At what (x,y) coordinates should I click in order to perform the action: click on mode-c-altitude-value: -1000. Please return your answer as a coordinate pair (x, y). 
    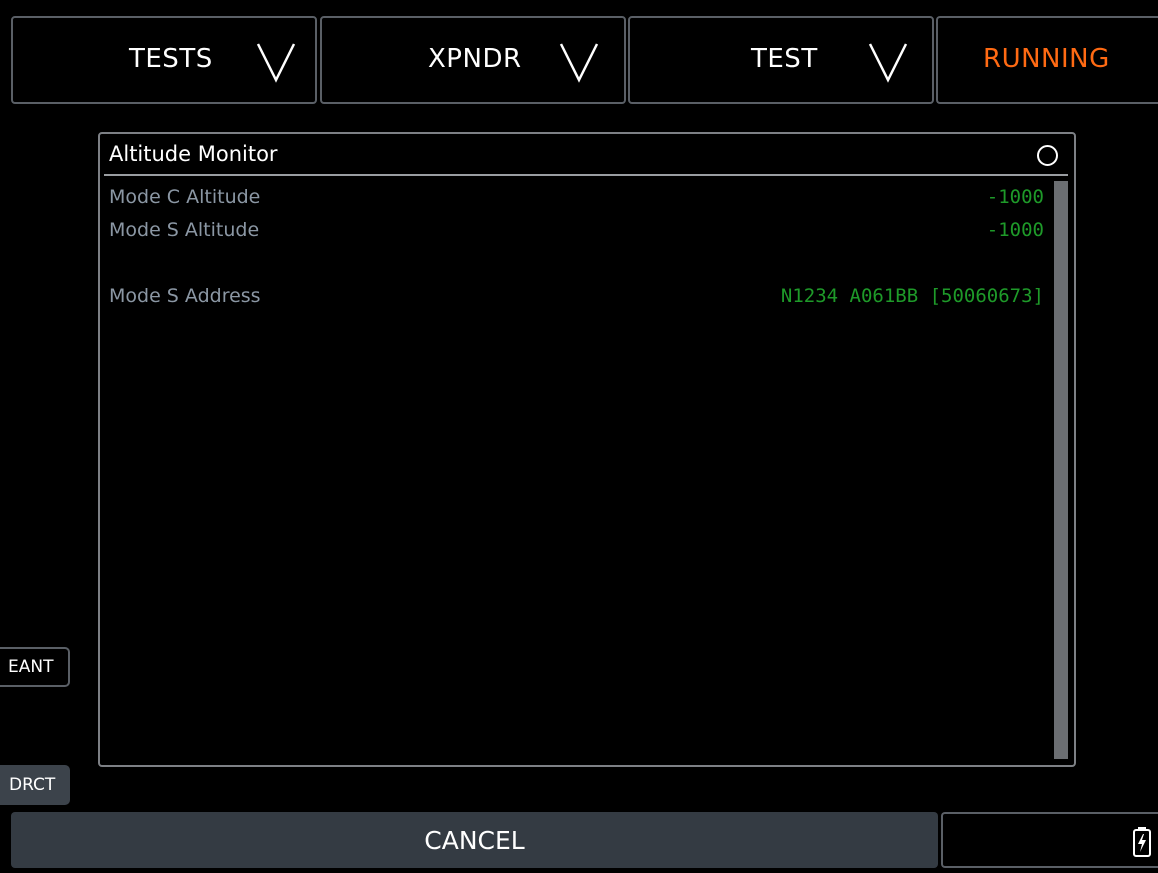
    Looking at the image, I should click on (1015, 197).